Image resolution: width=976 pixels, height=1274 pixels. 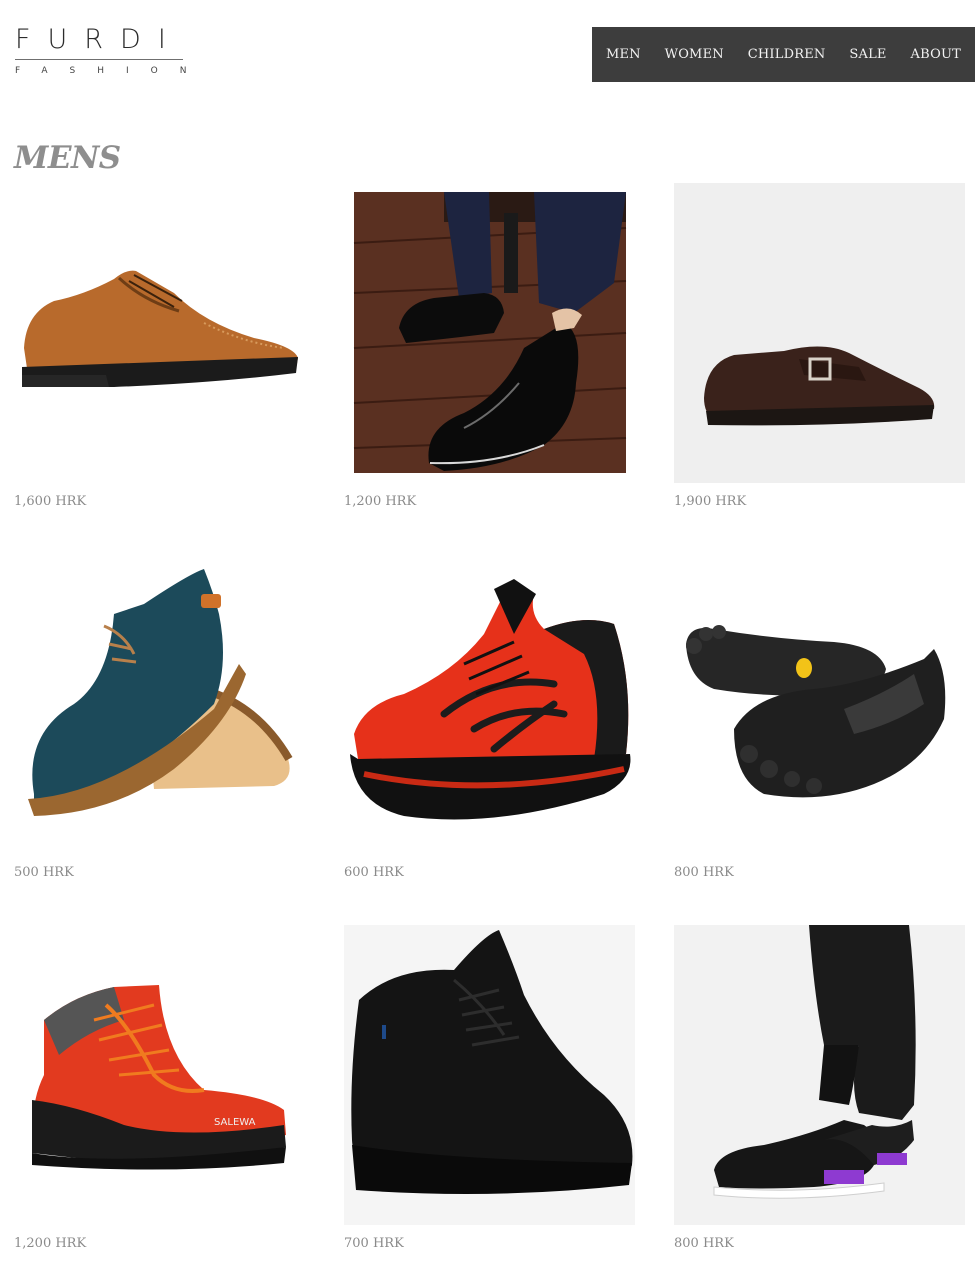 What do you see at coordinates (99, 59) in the screenshot?
I see `logo-divider` at bounding box center [99, 59].